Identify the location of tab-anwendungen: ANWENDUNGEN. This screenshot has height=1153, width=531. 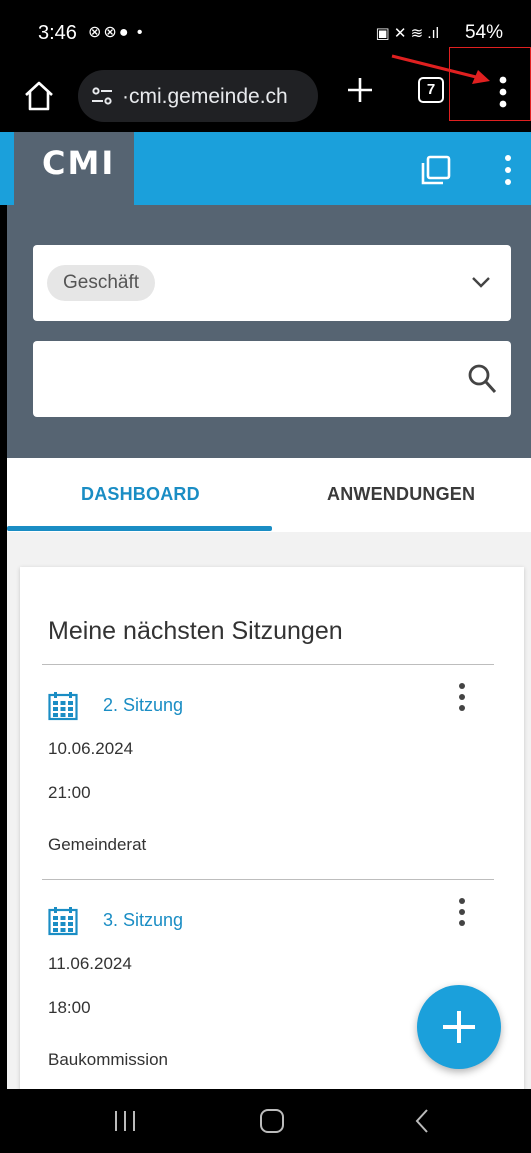
(401, 494).